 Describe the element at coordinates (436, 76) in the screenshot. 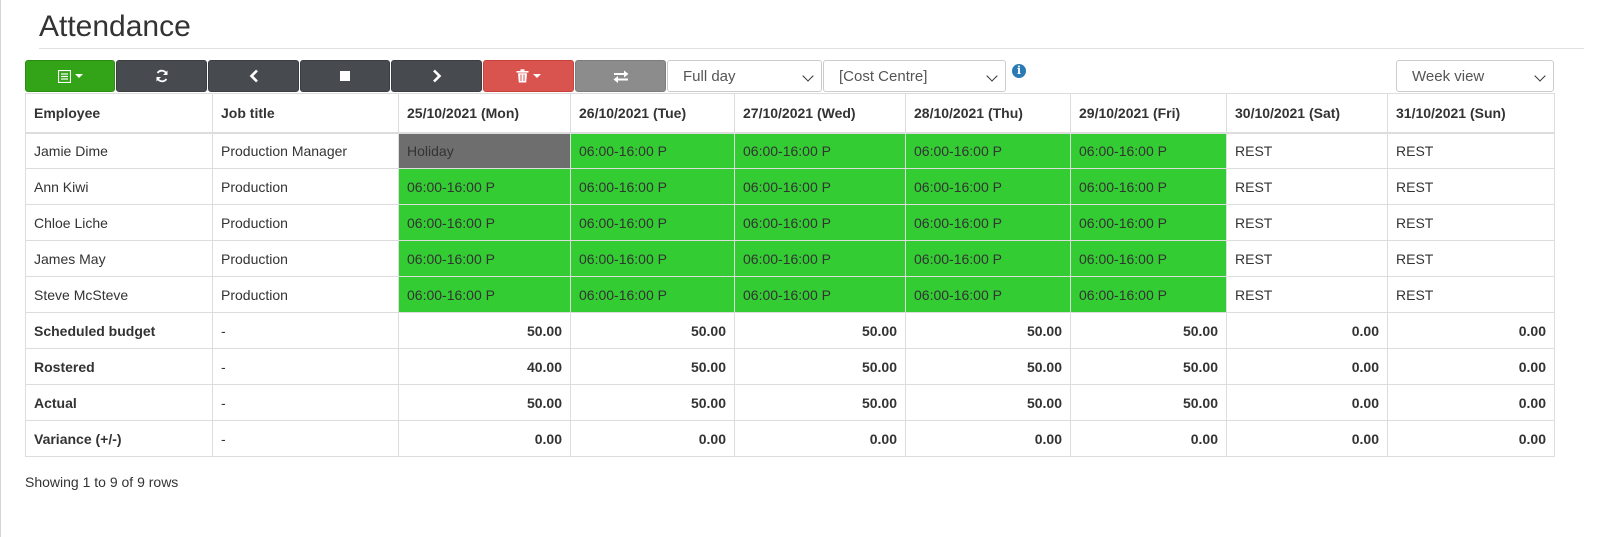

I see `next-button` at that location.